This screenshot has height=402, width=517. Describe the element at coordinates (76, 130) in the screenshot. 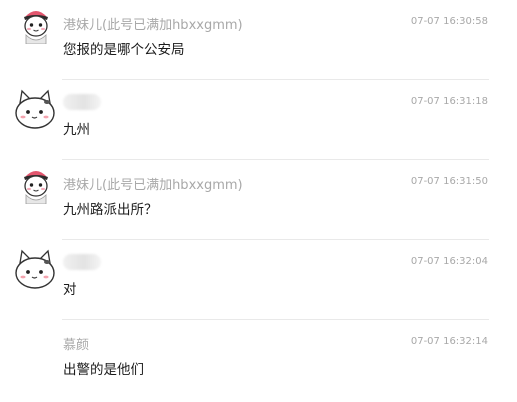

I see `message-text: 九州` at that location.